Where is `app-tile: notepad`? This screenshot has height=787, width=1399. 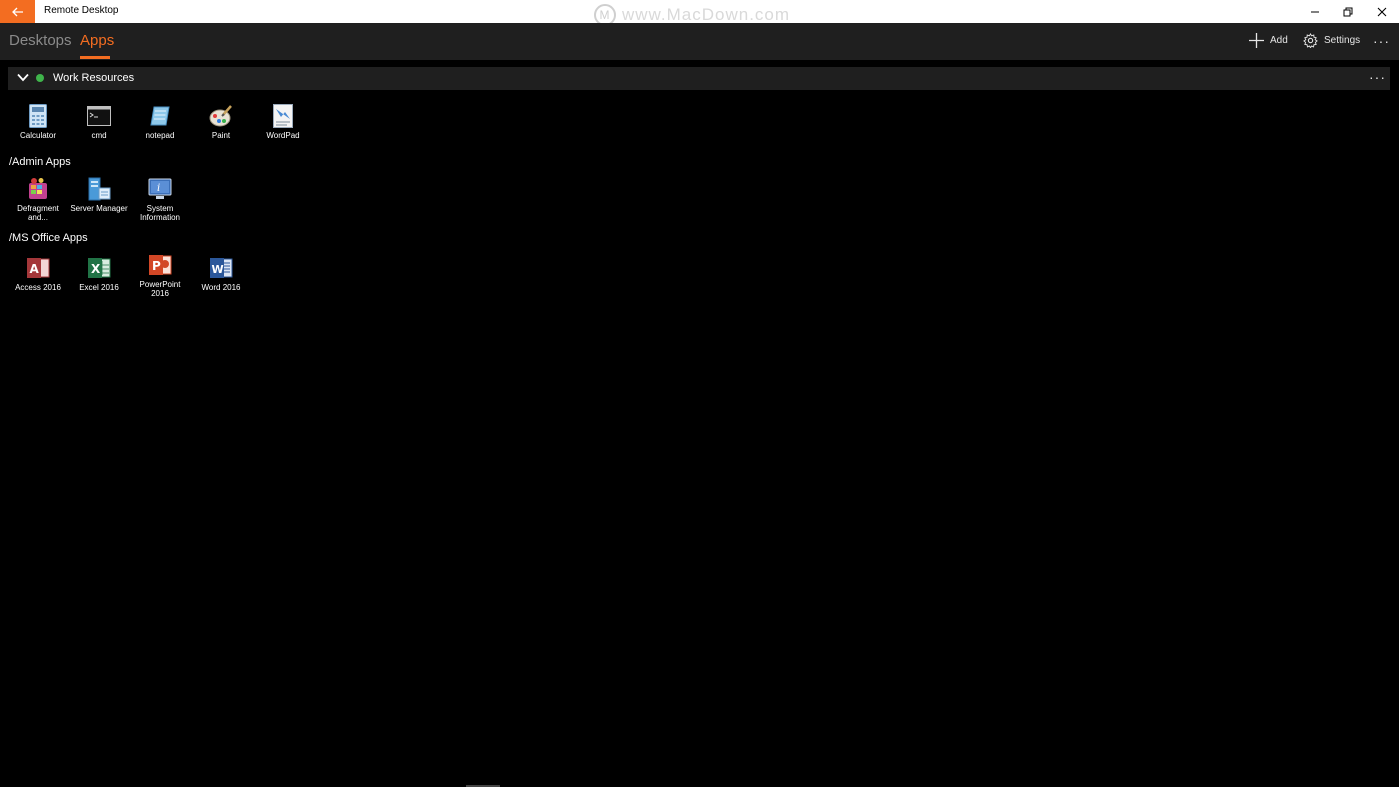
app-tile: notepad is located at coordinates (160, 122).